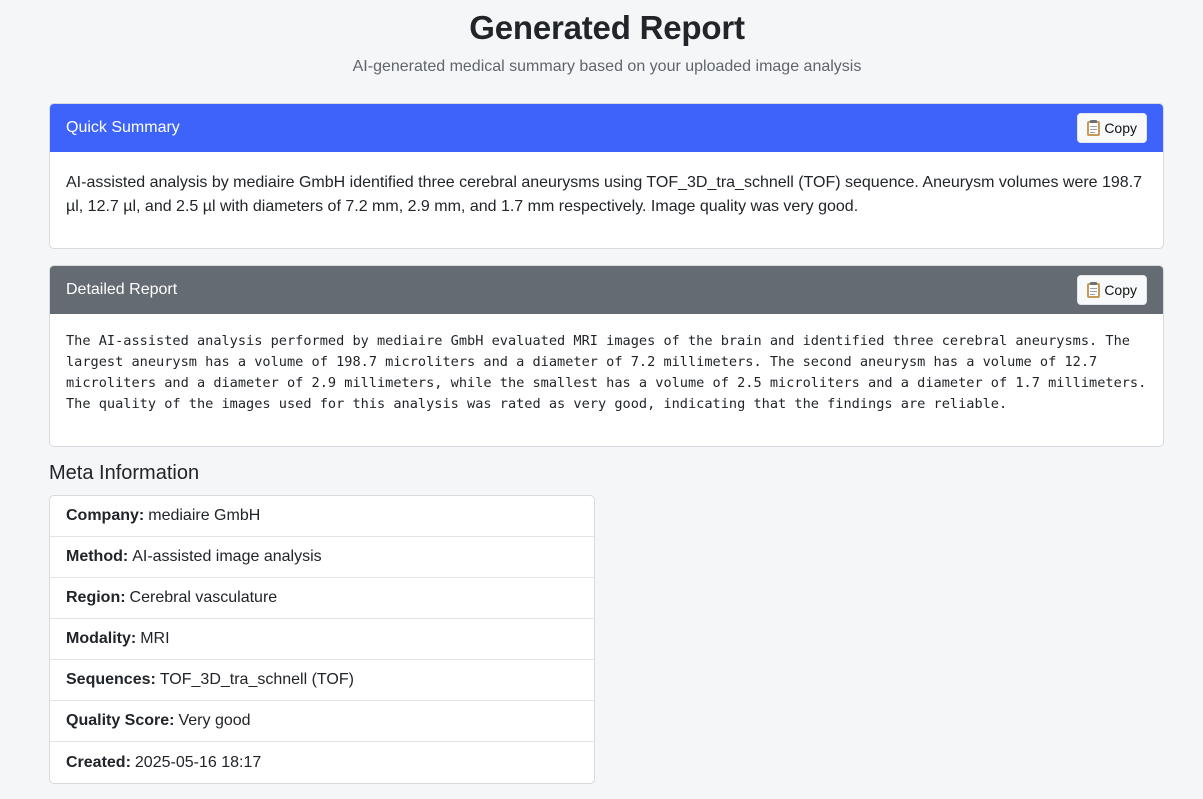 The height and width of the screenshot is (799, 1203). Describe the element at coordinates (155, 638) in the screenshot. I see `meta-value: MRI` at that location.